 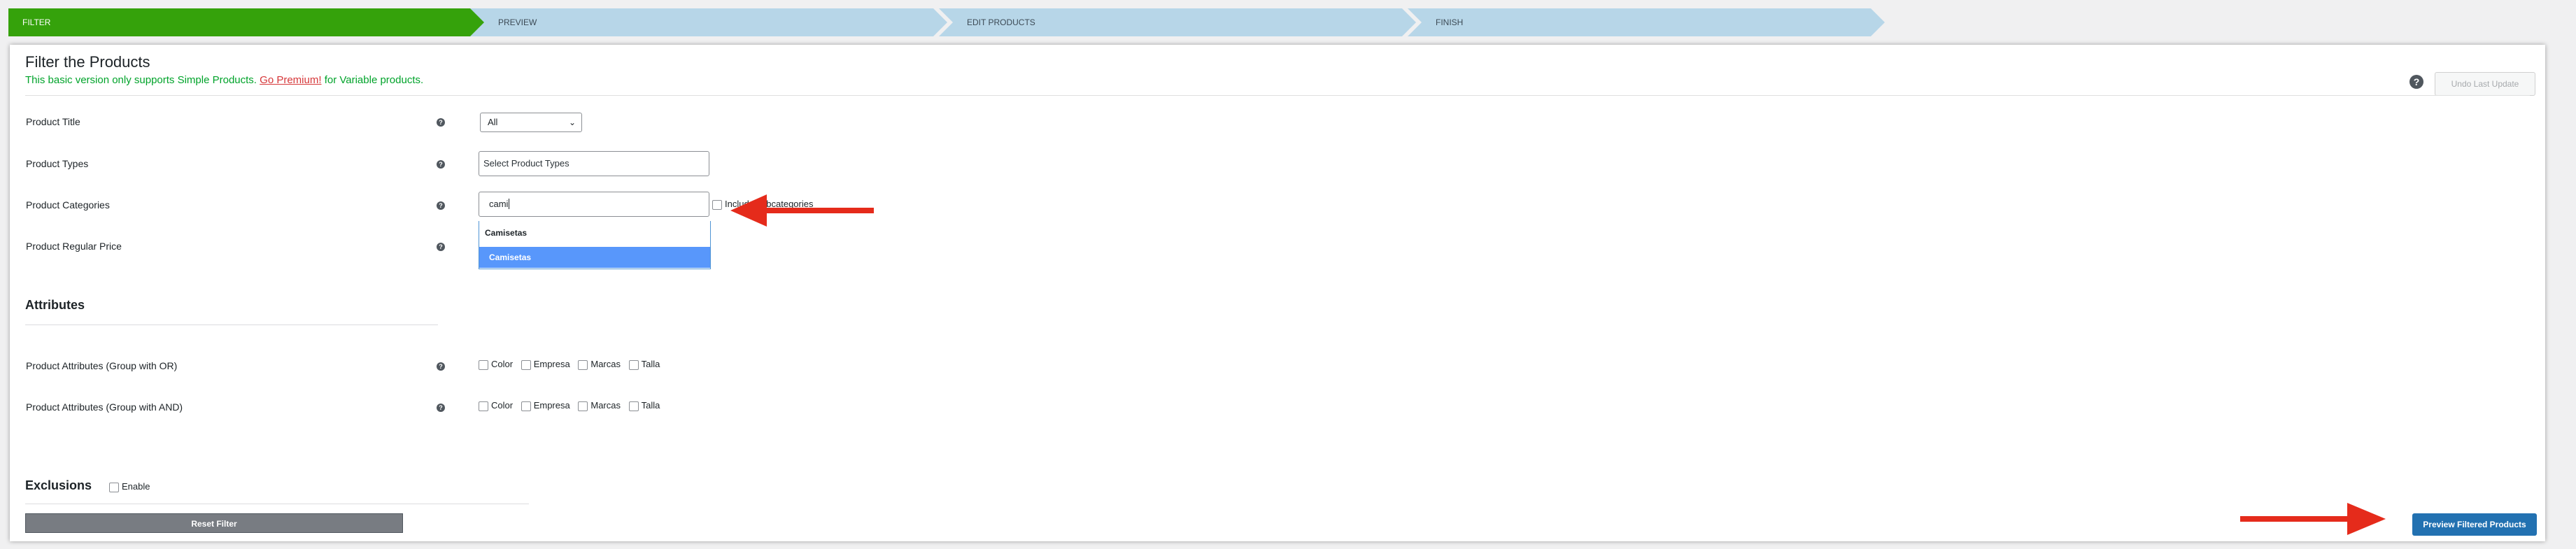 What do you see at coordinates (68, 205) in the screenshot?
I see `product-categories-label: Product Categories` at bounding box center [68, 205].